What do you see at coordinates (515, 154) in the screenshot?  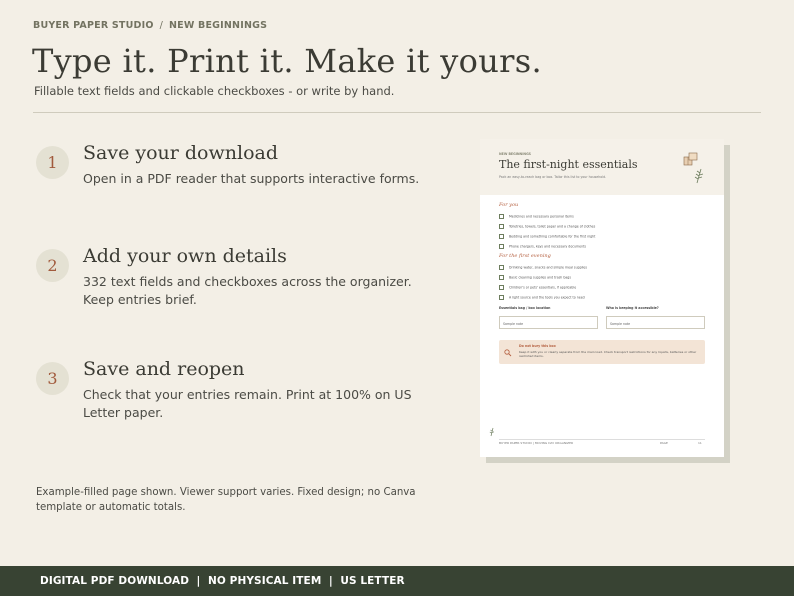 I see `preview-kicker: NEW BEGINNINGS` at bounding box center [515, 154].